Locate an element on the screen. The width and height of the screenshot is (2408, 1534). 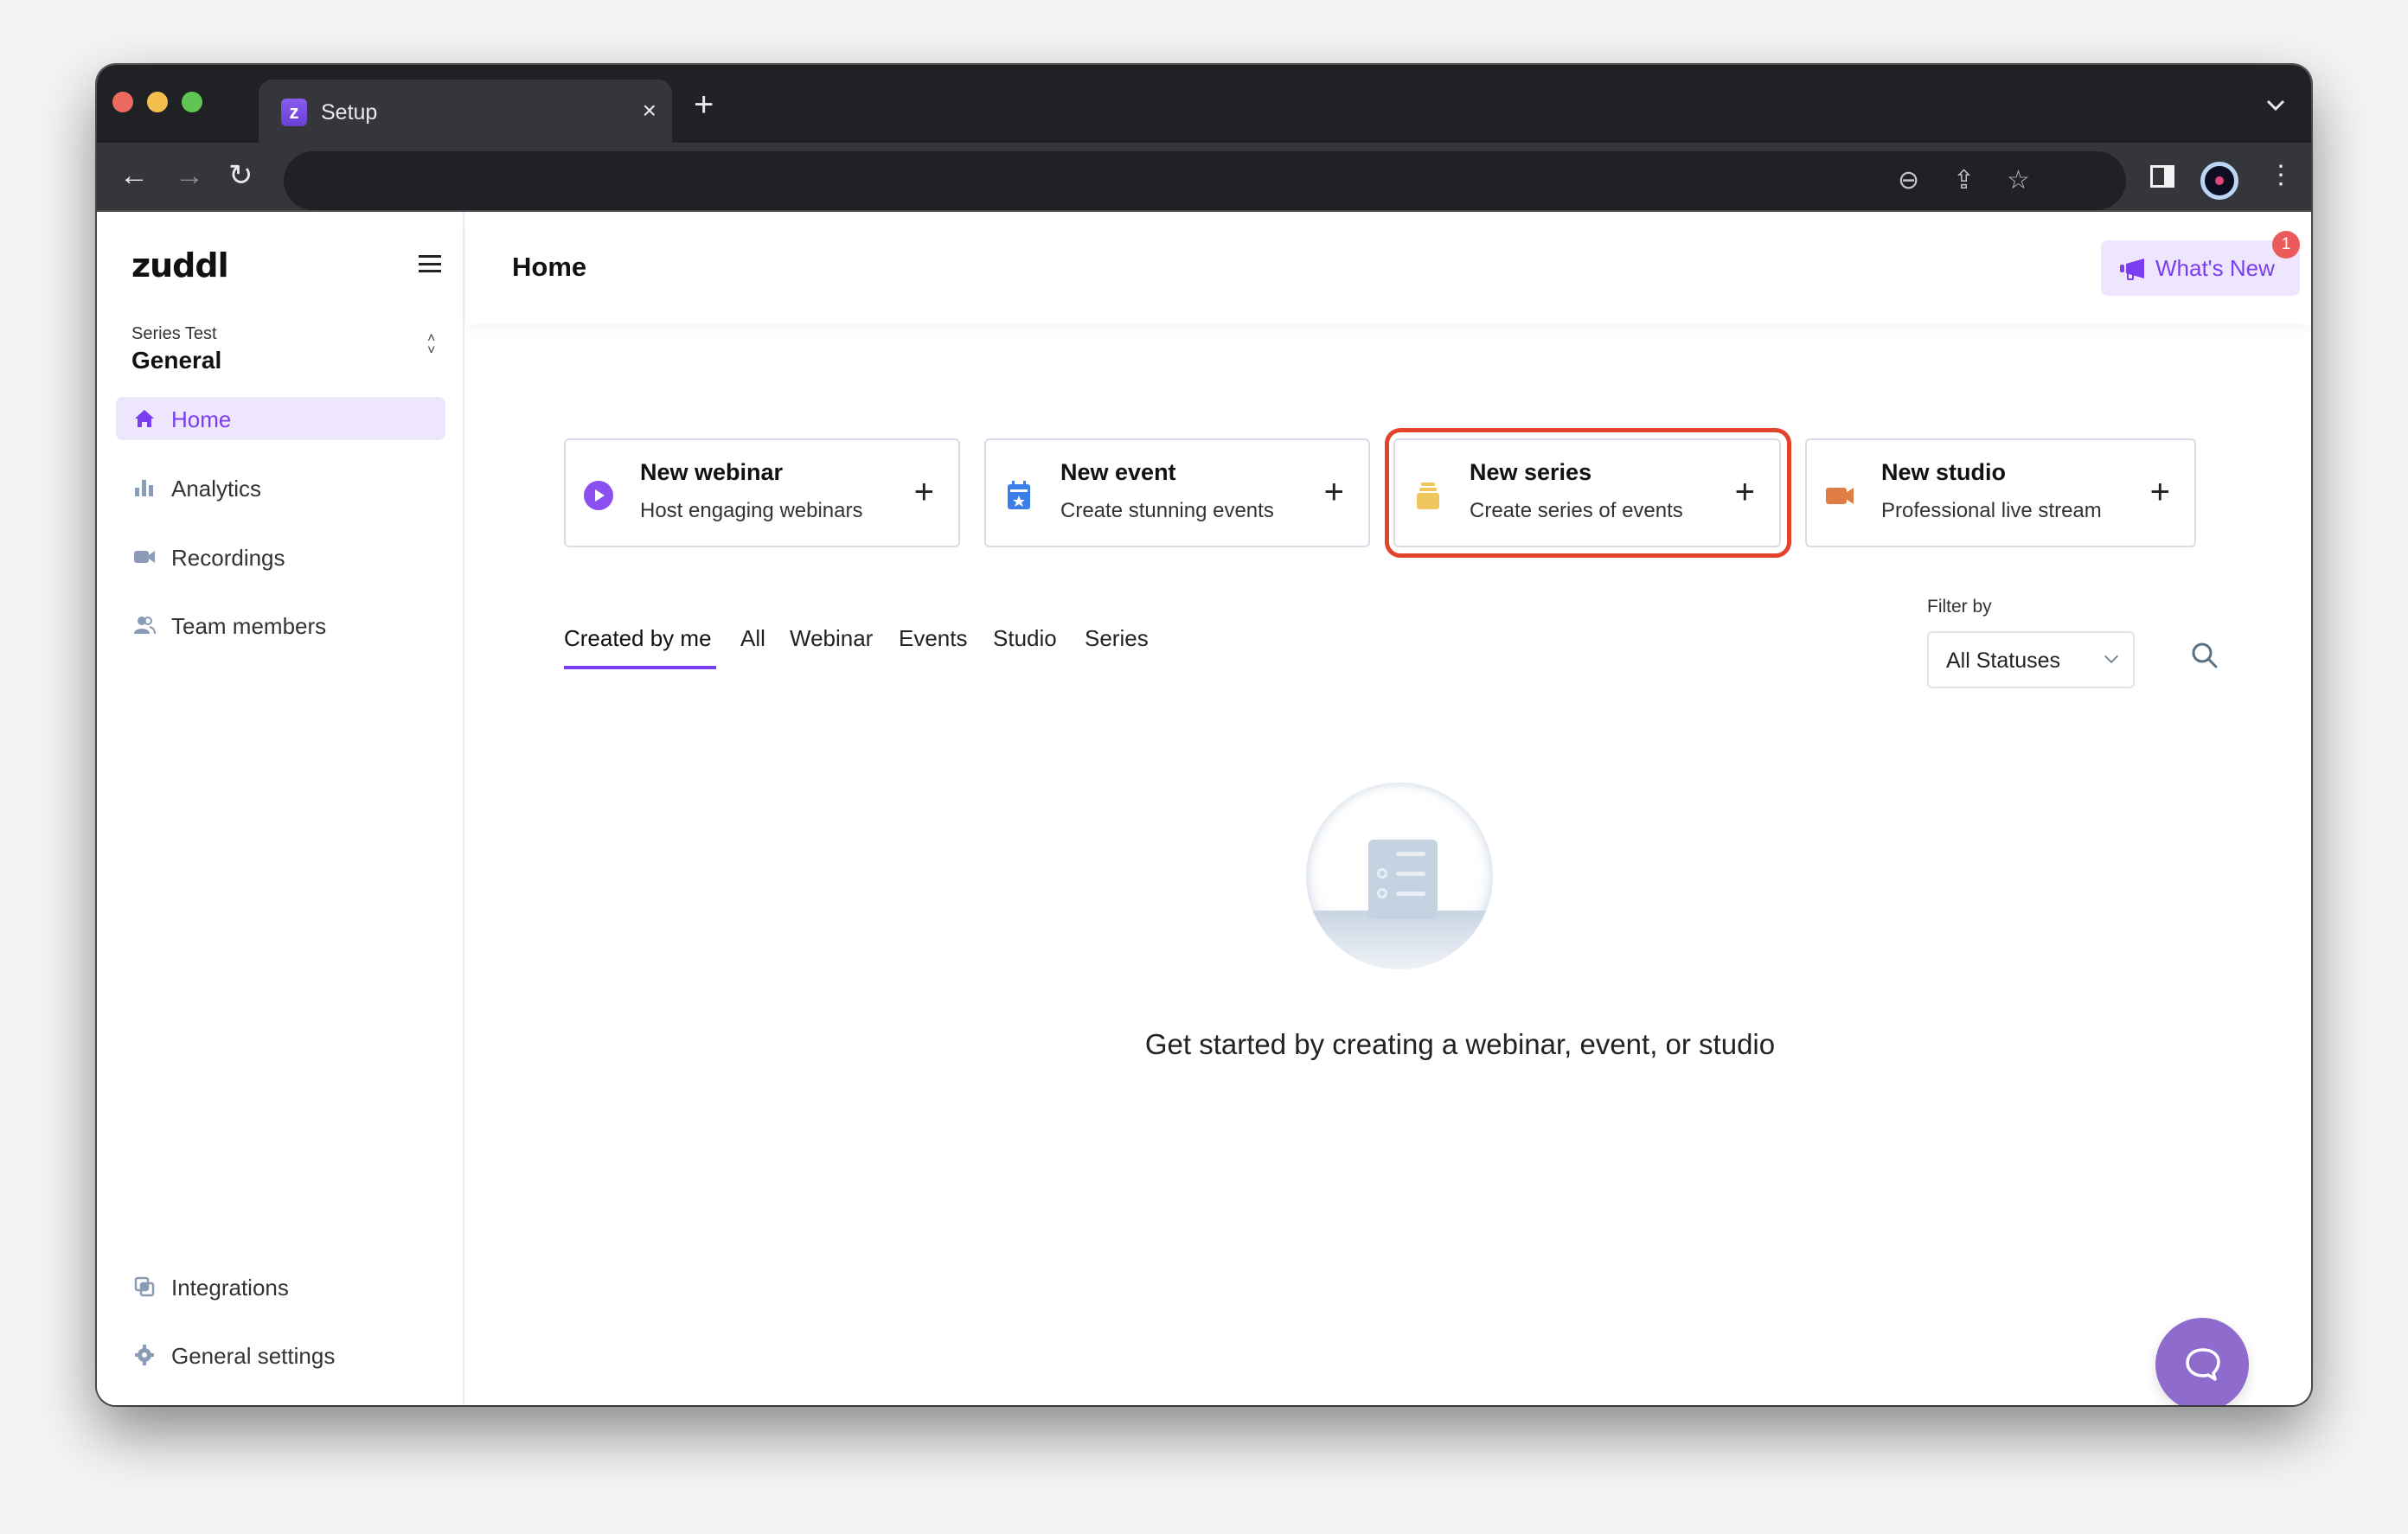
profile-avatar is located at coordinates (2219, 181).